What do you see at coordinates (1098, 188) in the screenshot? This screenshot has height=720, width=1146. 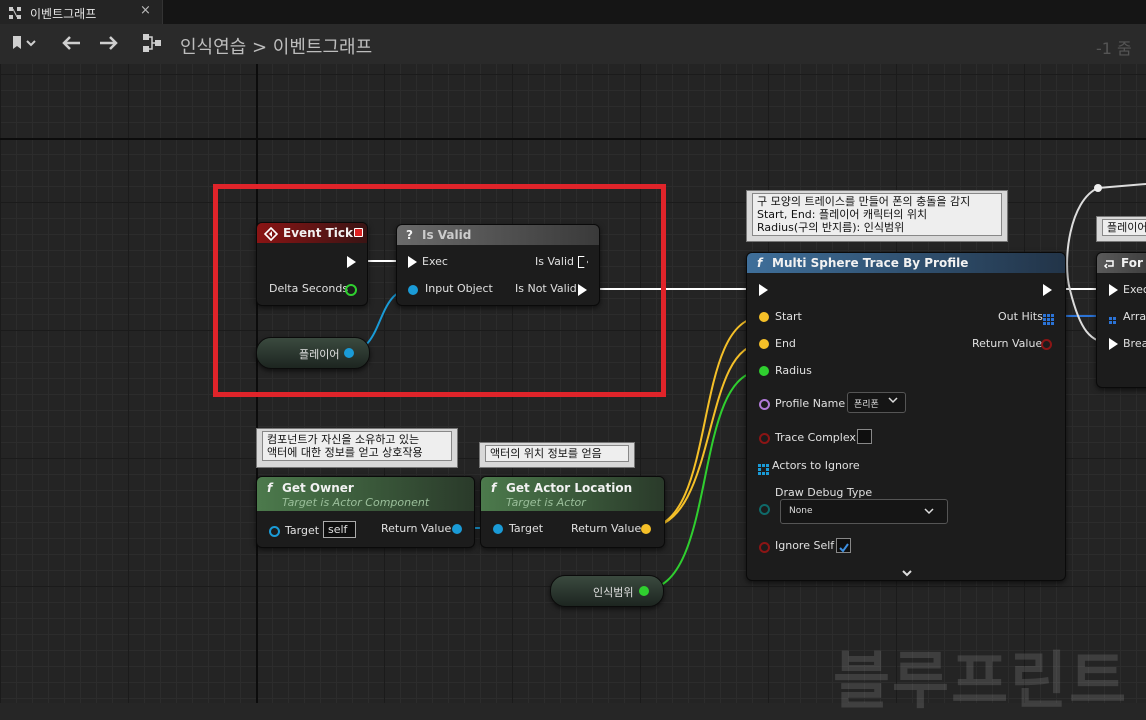 I see `wire-reroute-node` at bounding box center [1098, 188].